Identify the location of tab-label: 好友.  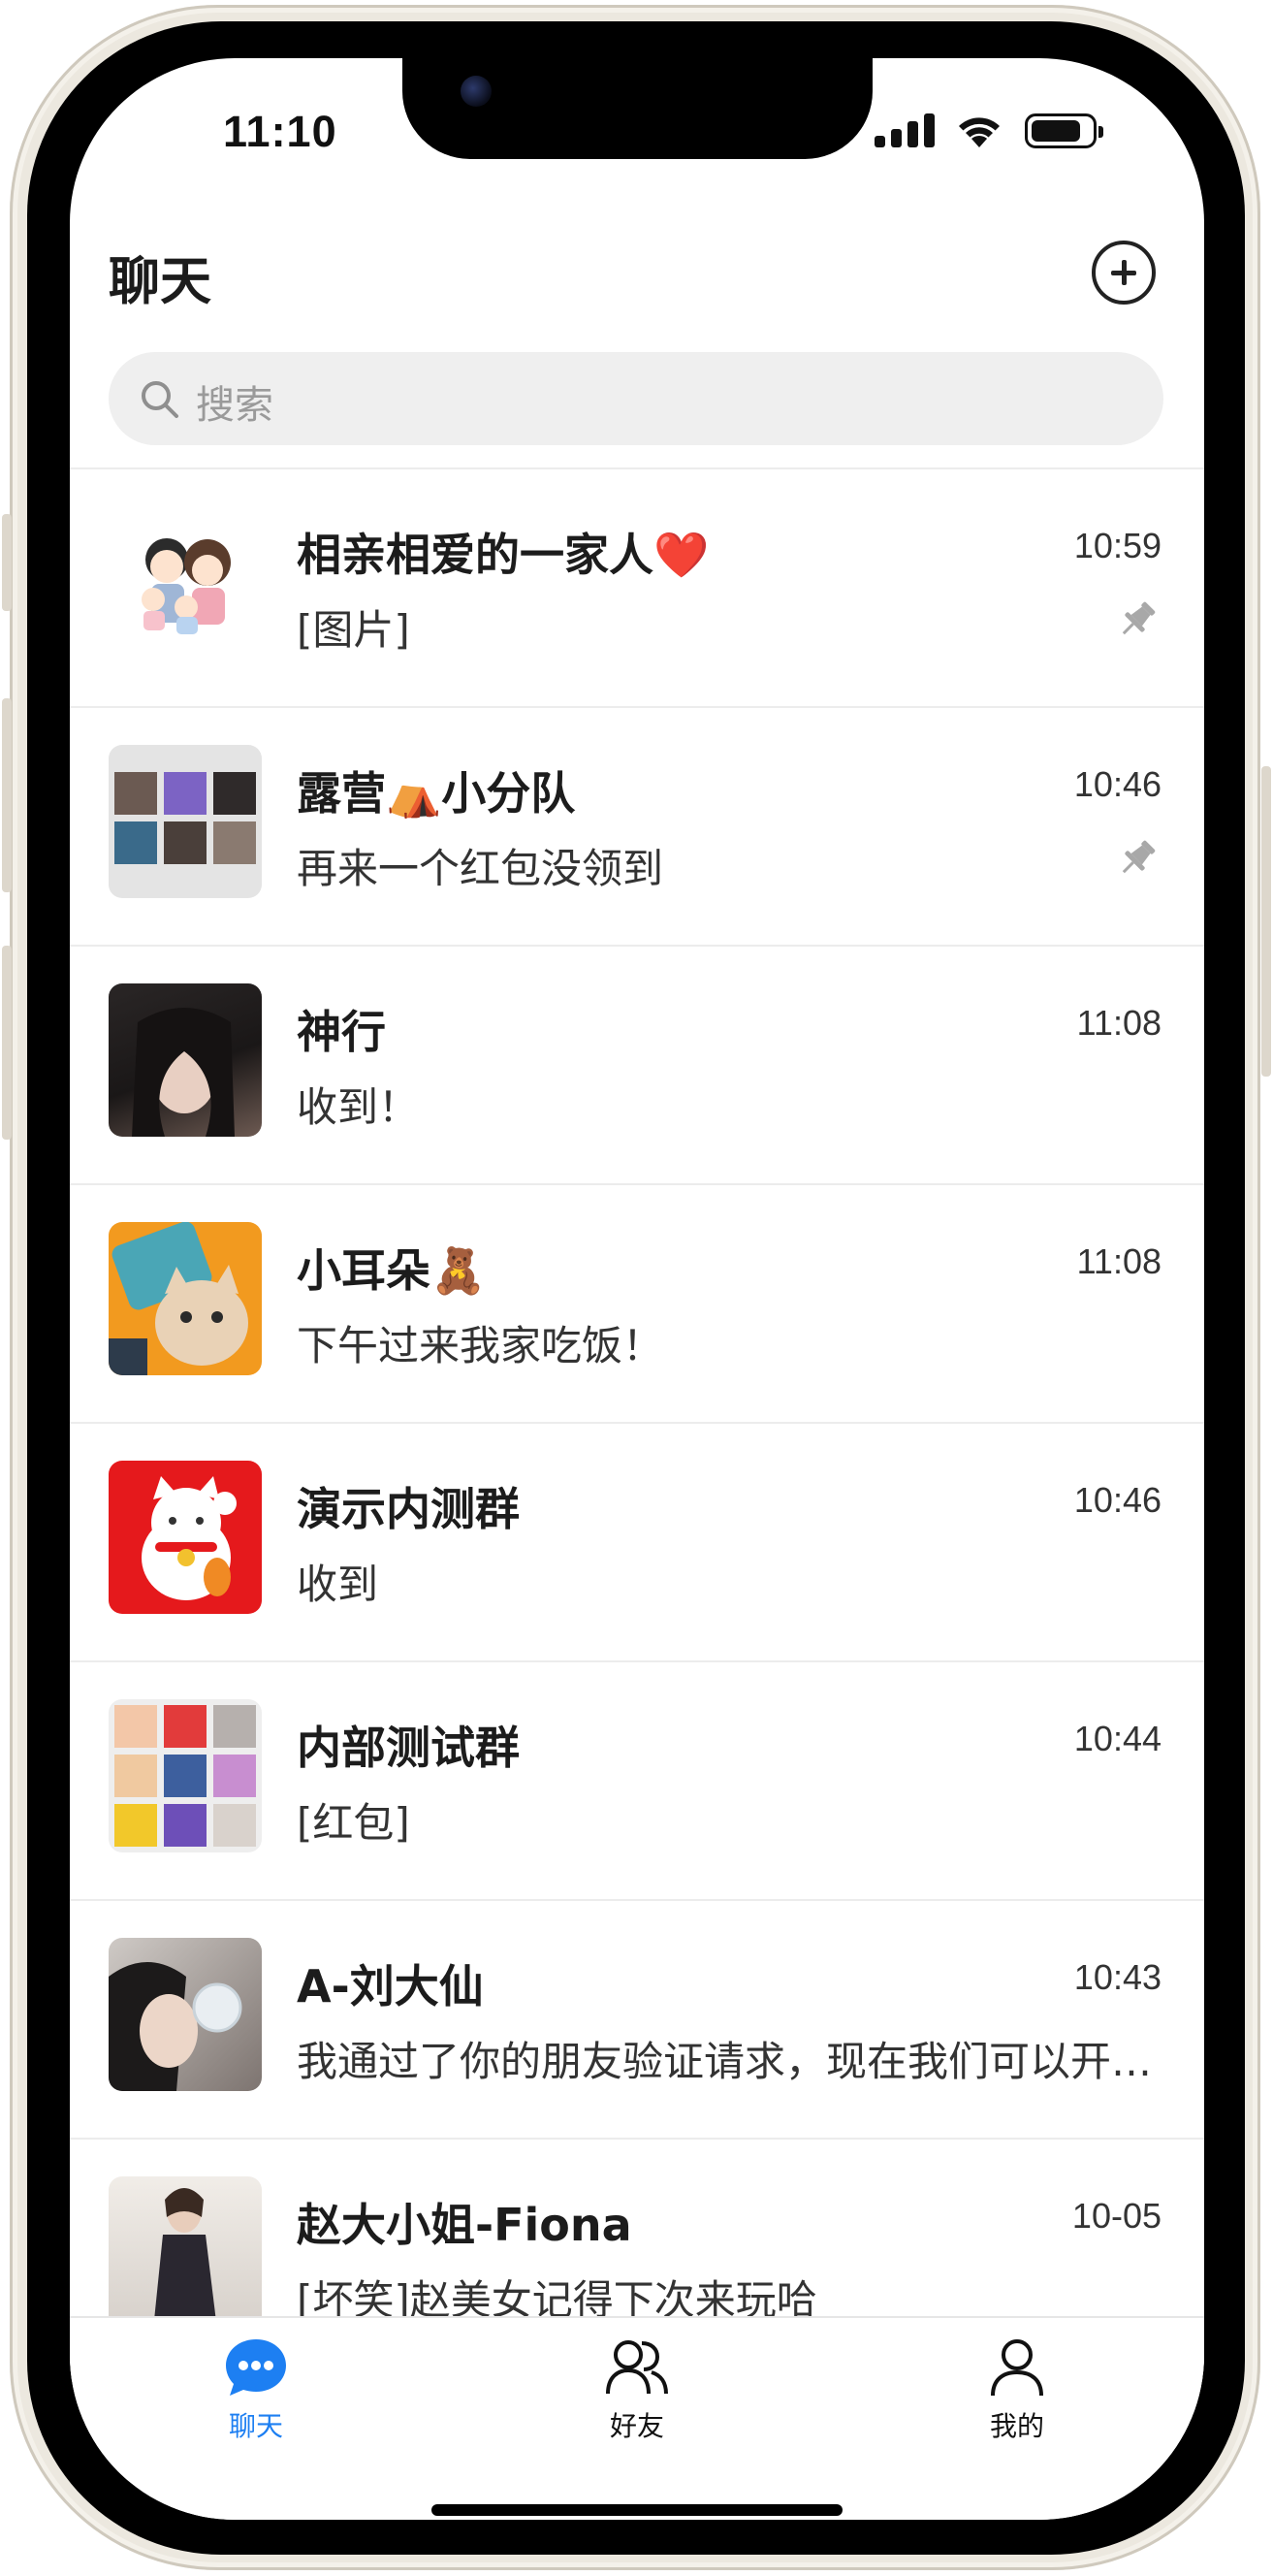
(636, 2426).